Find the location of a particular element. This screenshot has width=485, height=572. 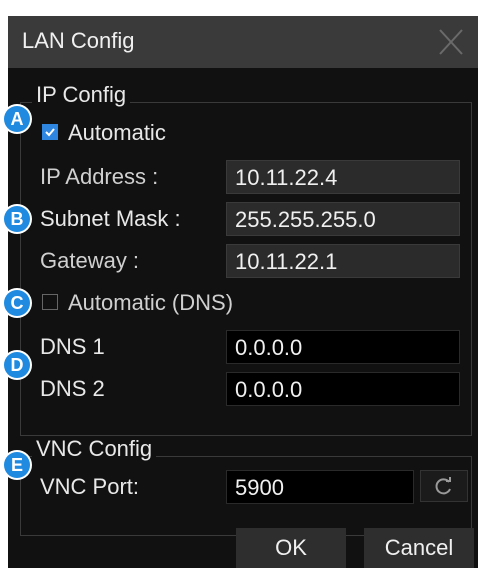

dns2-label: DNS 2 is located at coordinates (72, 388).